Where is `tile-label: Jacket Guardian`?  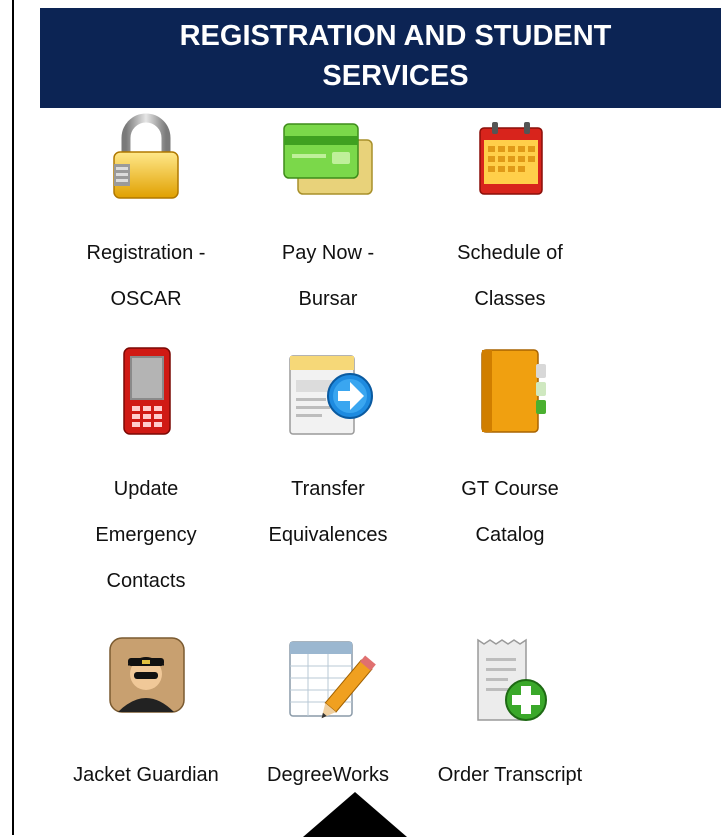
tile-label: Jacket Guardian is located at coordinates (146, 775).